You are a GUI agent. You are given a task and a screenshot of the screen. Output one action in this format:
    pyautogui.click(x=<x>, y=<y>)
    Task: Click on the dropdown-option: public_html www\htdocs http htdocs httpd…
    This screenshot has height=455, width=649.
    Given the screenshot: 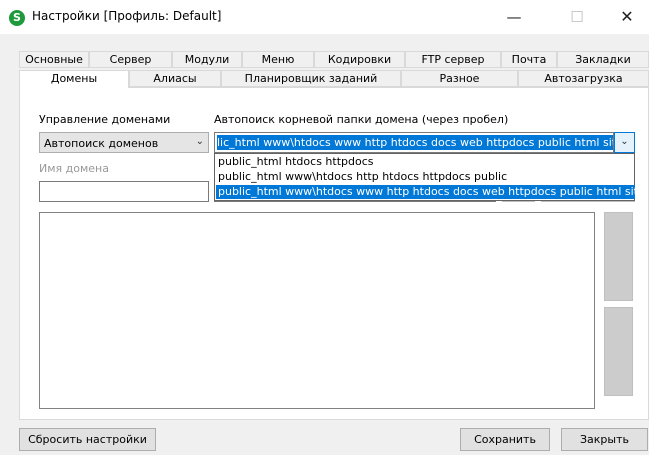 What is the action you would take?
    pyautogui.click(x=425, y=177)
    